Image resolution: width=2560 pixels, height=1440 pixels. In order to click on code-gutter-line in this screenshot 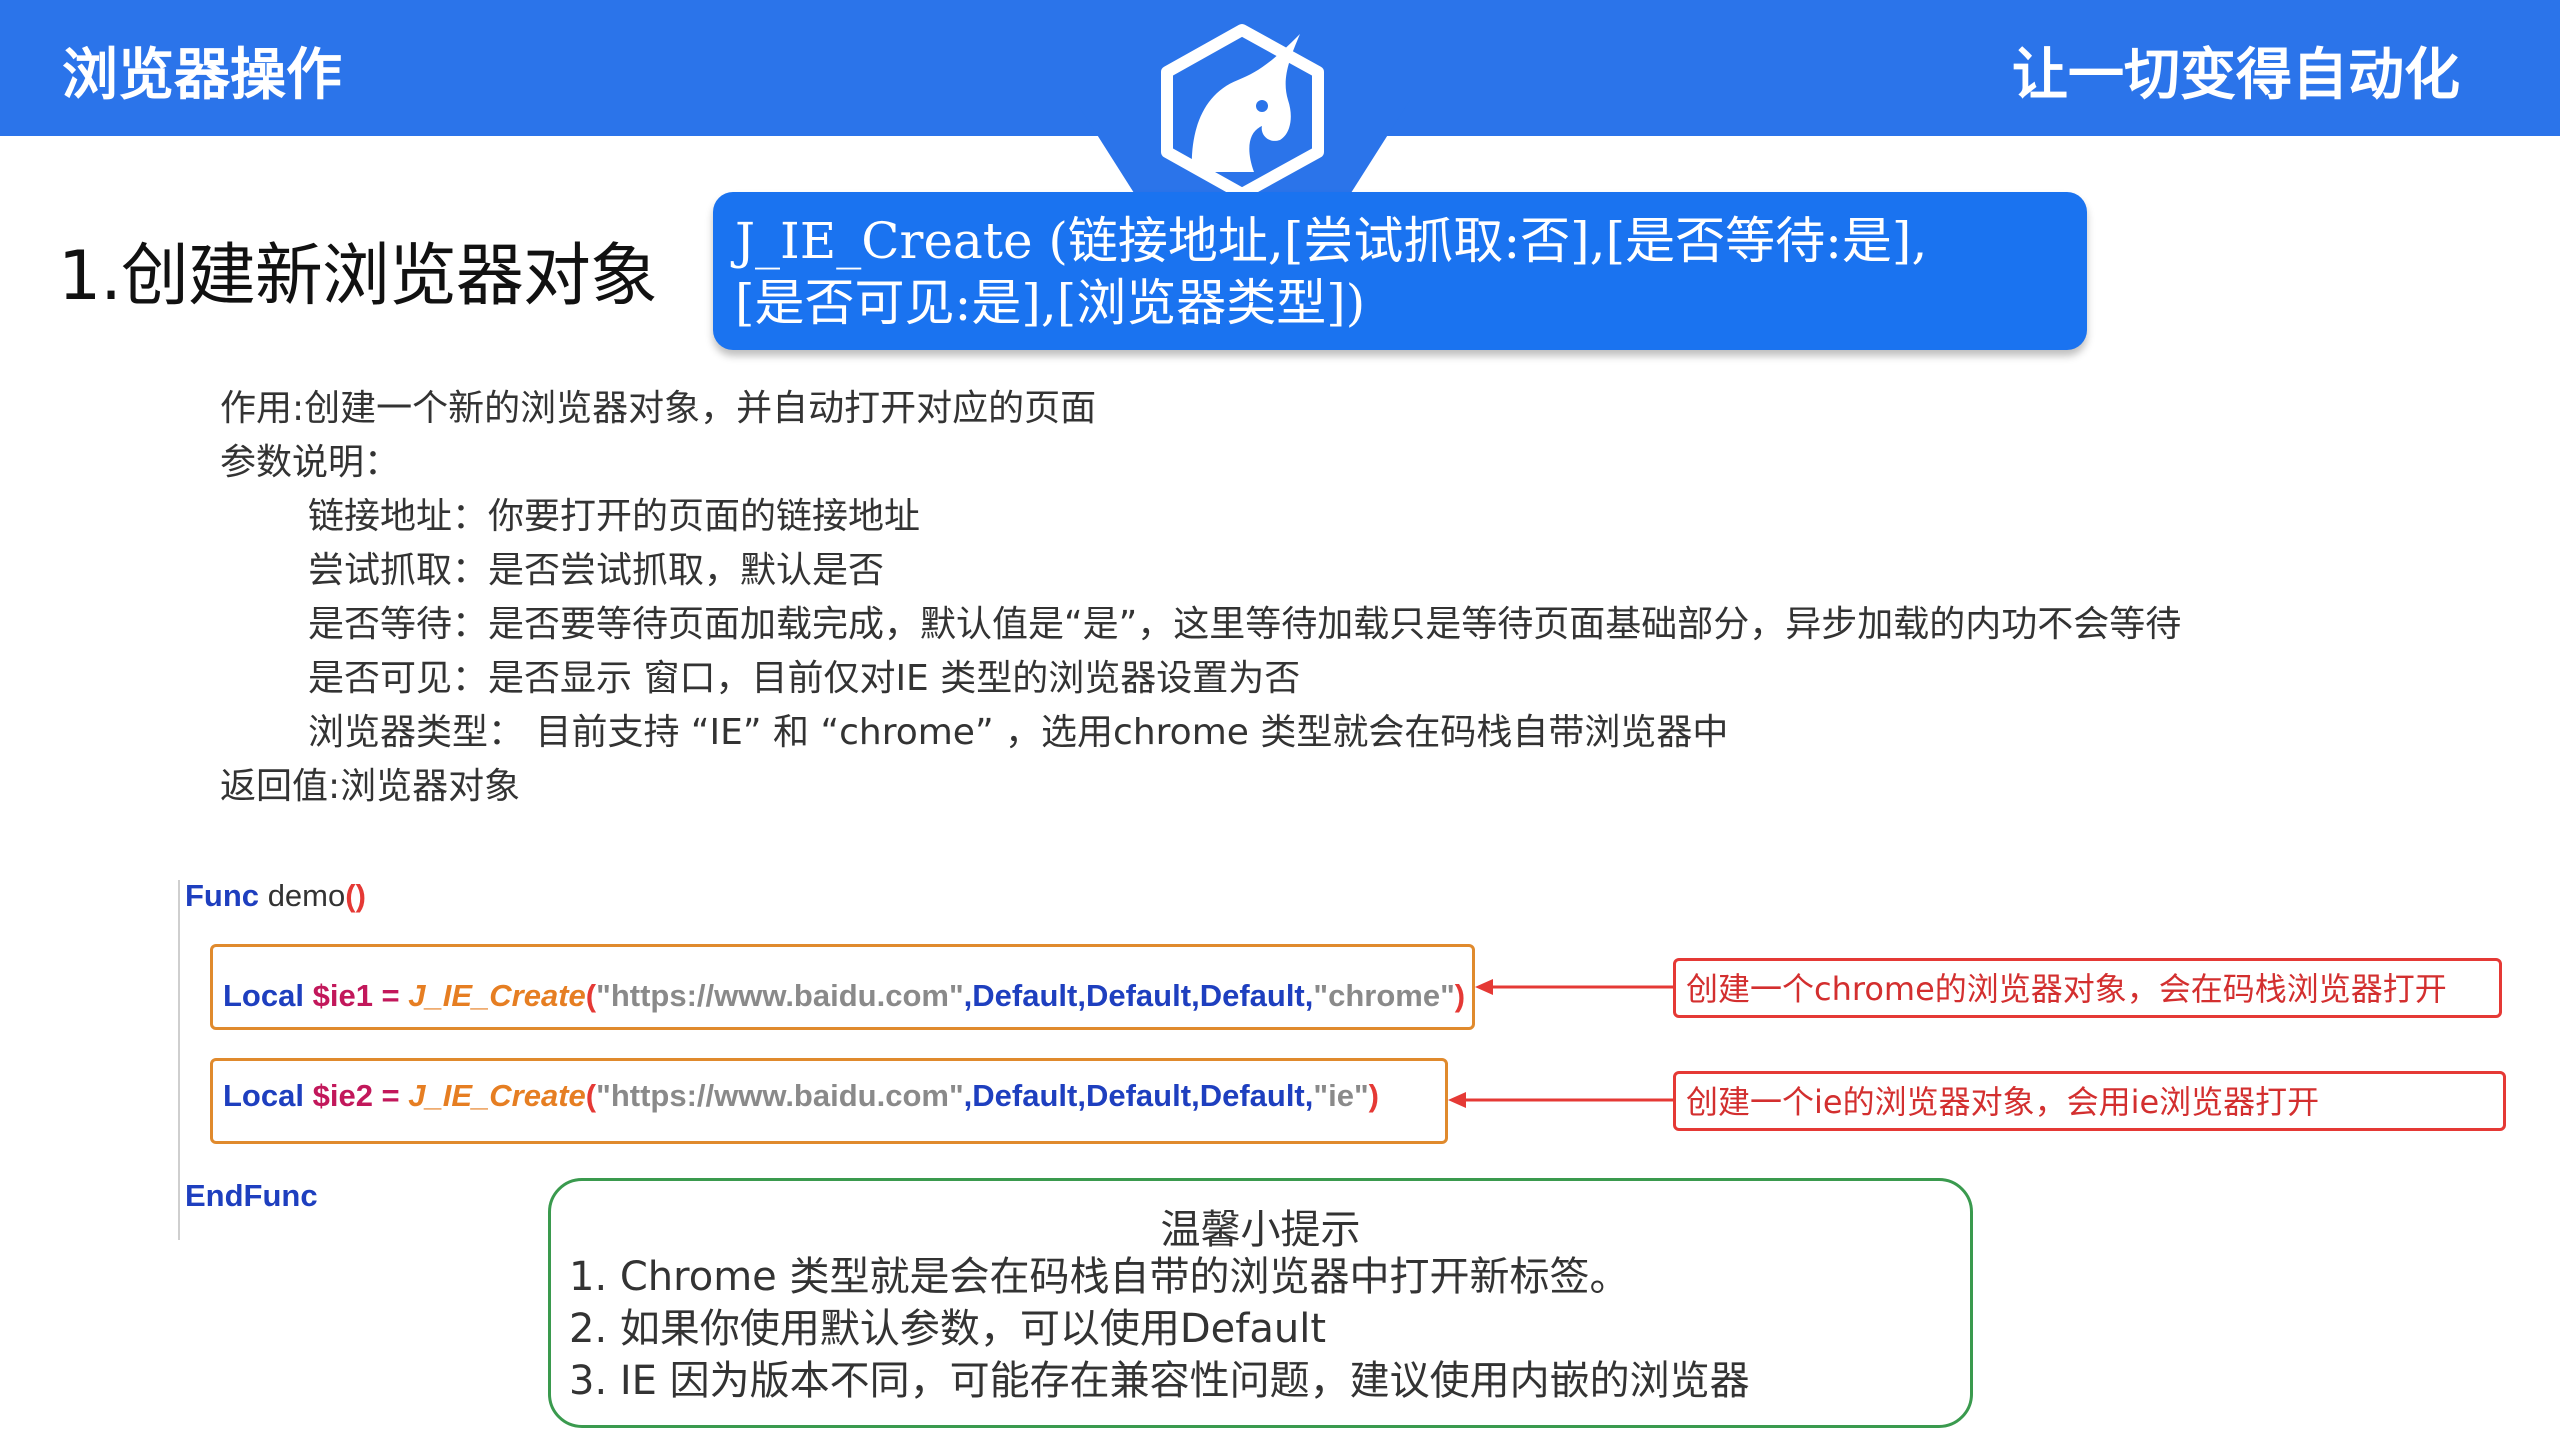, I will do `click(179, 1060)`.